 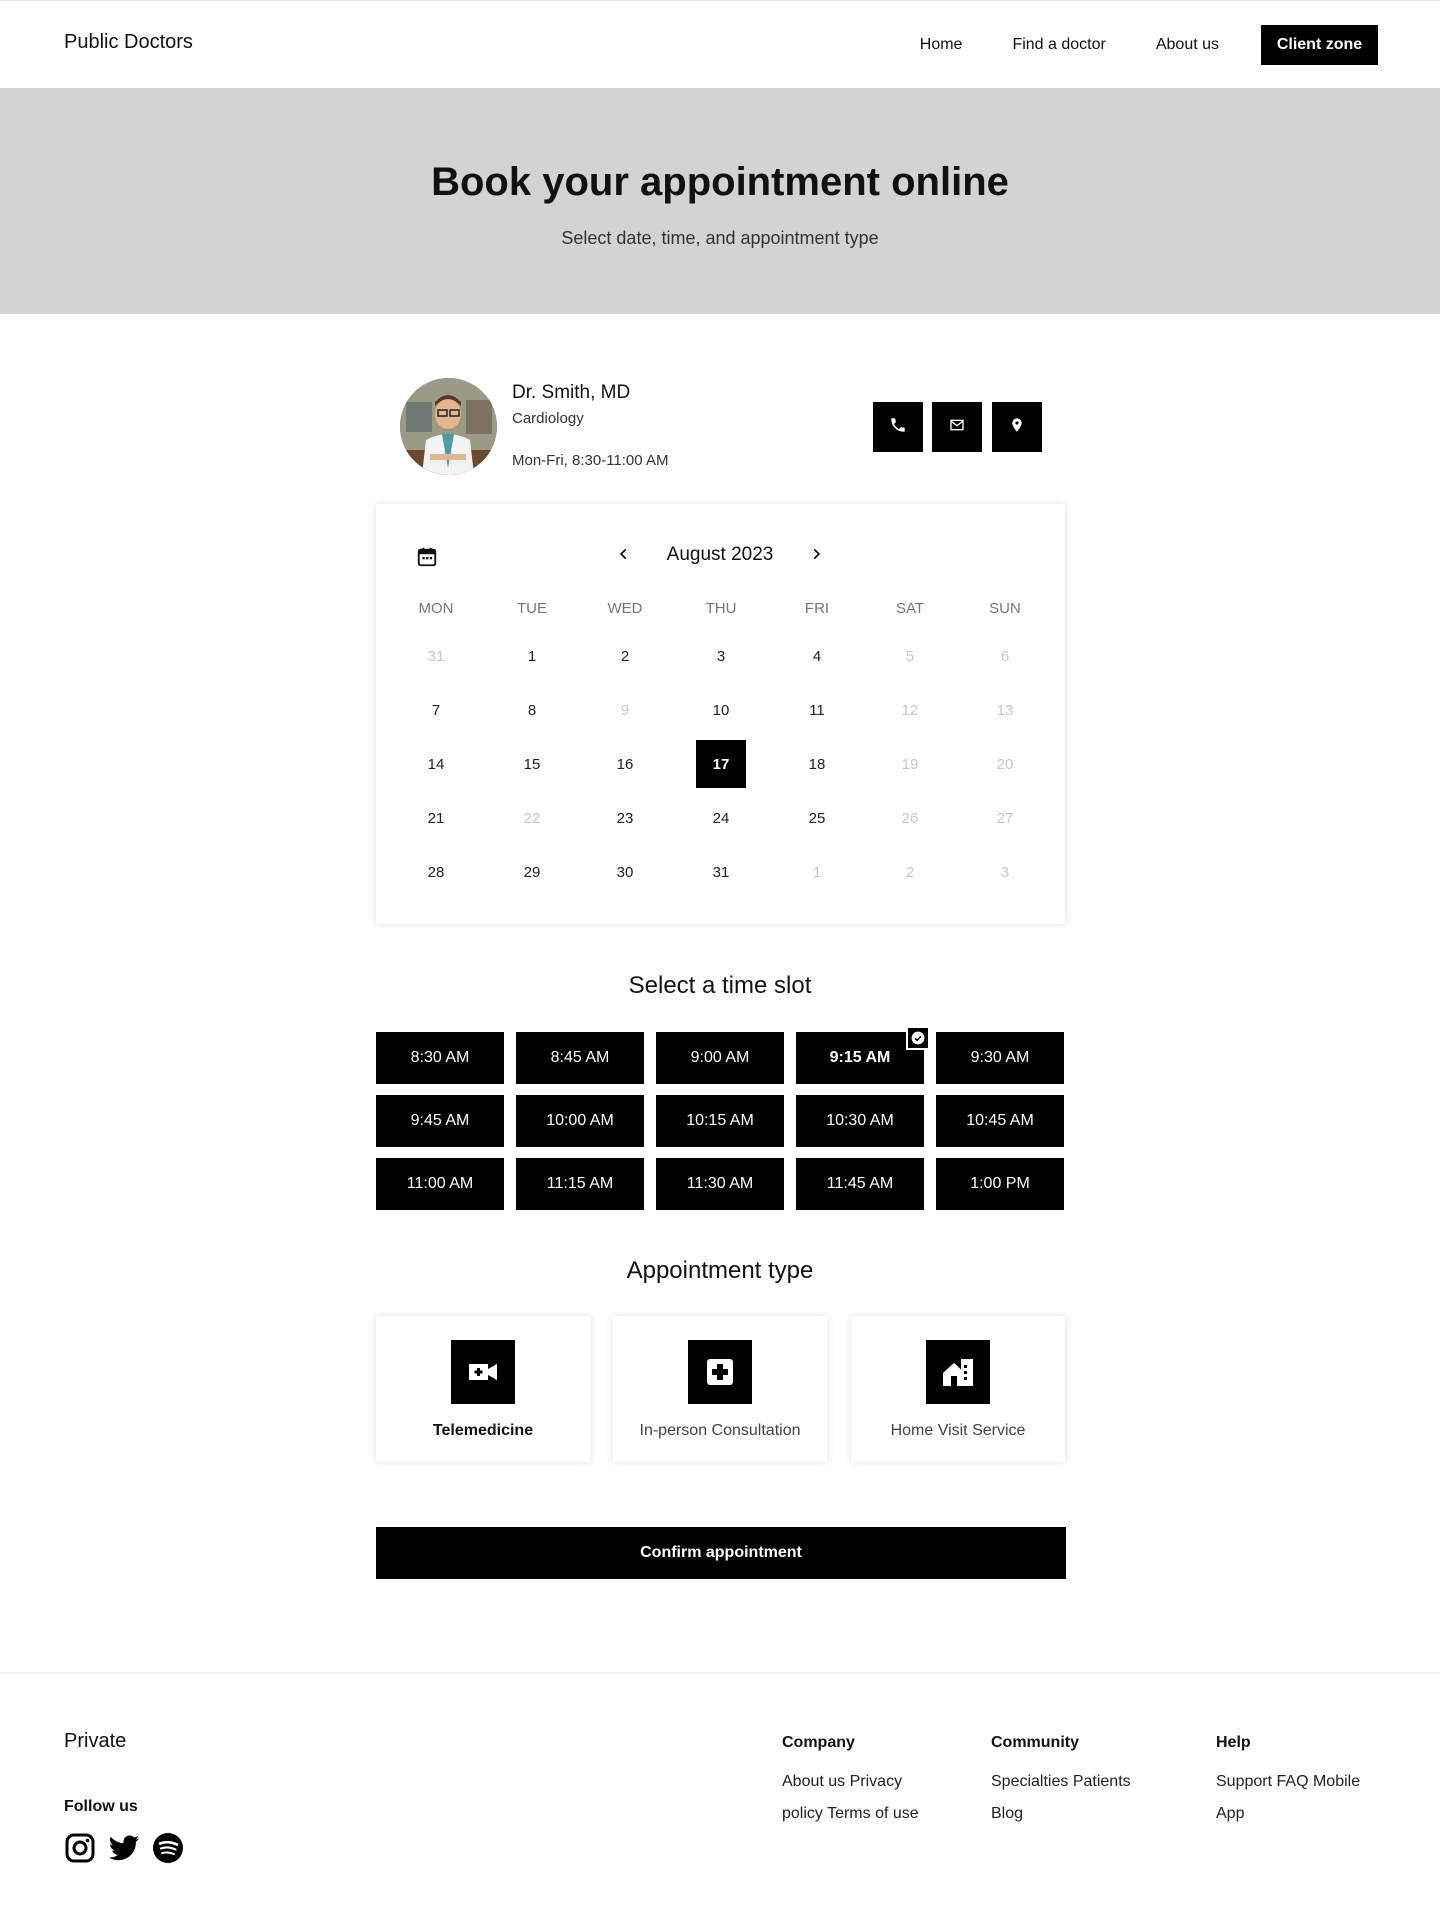 I want to click on timeslot-button: 11:15 AM, so click(x=580, y=1184).